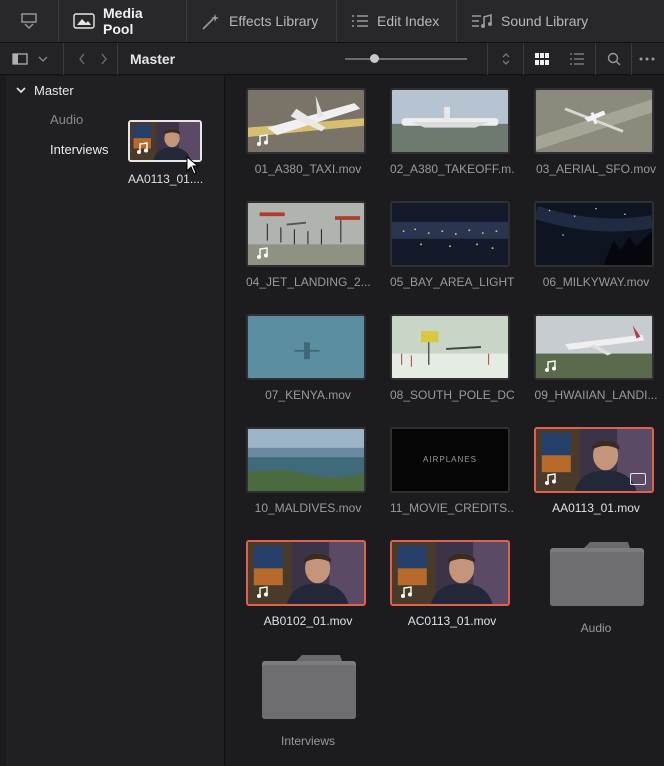 The image size is (664, 766). Describe the element at coordinates (452, 584) in the screenshot. I see `clip-item-selected: AC0113_01.mov` at that location.